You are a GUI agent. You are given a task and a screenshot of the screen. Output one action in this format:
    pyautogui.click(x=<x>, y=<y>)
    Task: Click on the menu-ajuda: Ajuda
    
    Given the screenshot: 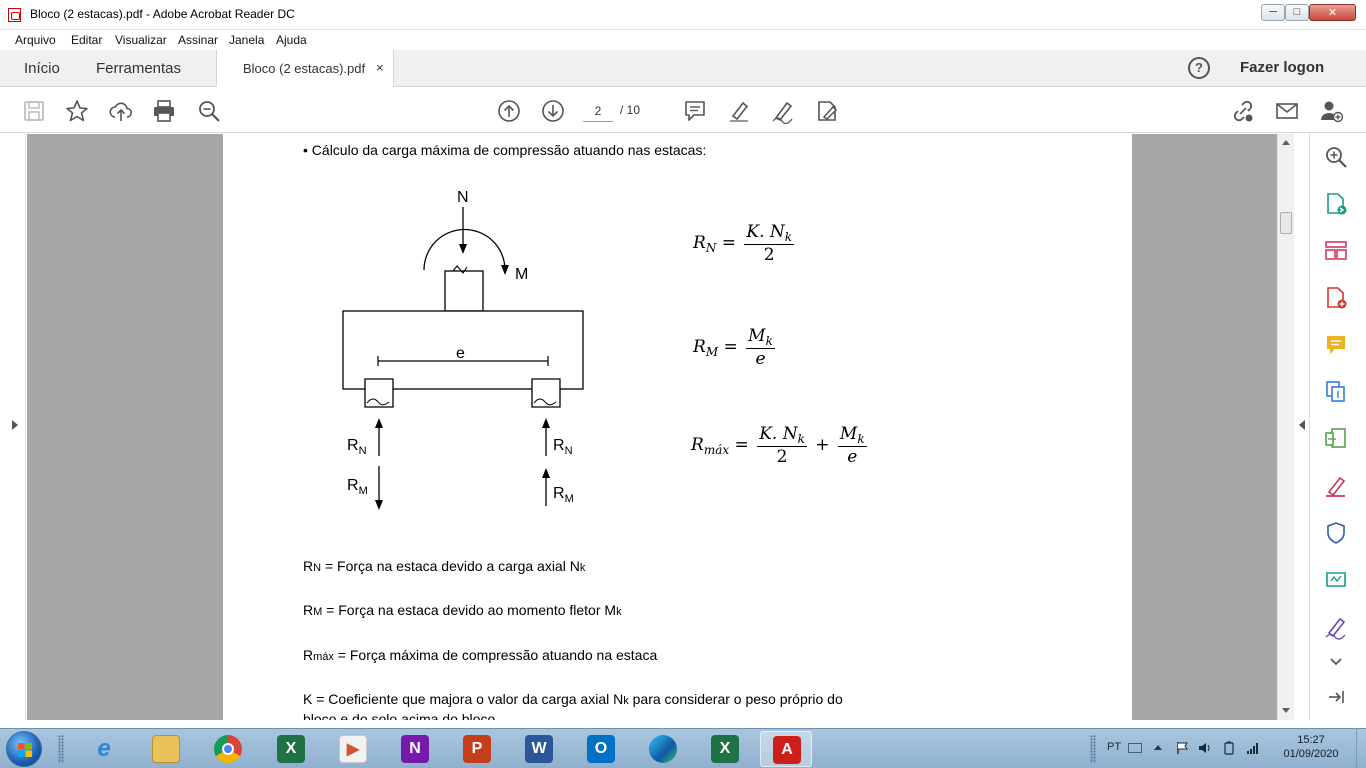 What is the action you would take?
    pyautogui.click(x=291, y=40)
    